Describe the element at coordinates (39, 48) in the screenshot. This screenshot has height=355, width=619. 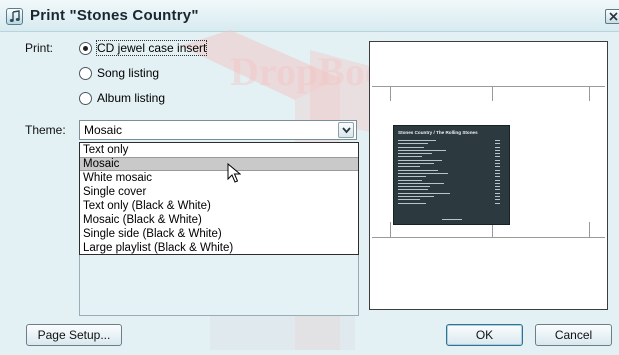
I see `print-label: Print:` at that location.